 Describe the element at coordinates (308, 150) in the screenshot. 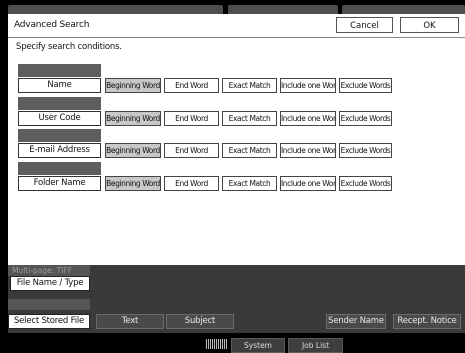

I see `email-include-one-word-button: Include one Word` at that location.